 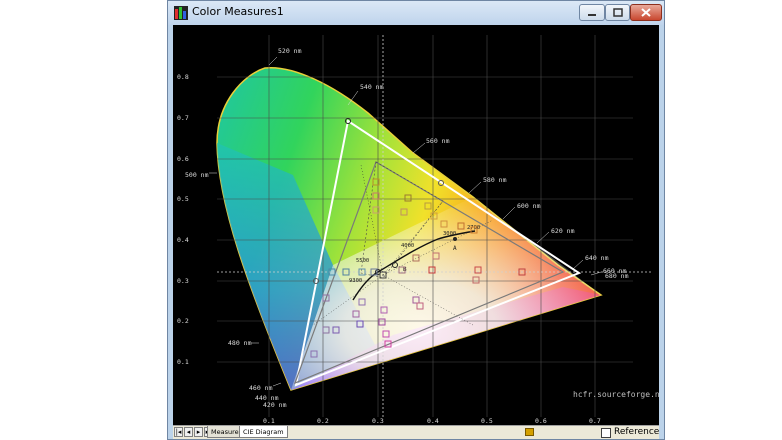 I want to click on y-tick-label: 0.3, so click(x=183, y=281).